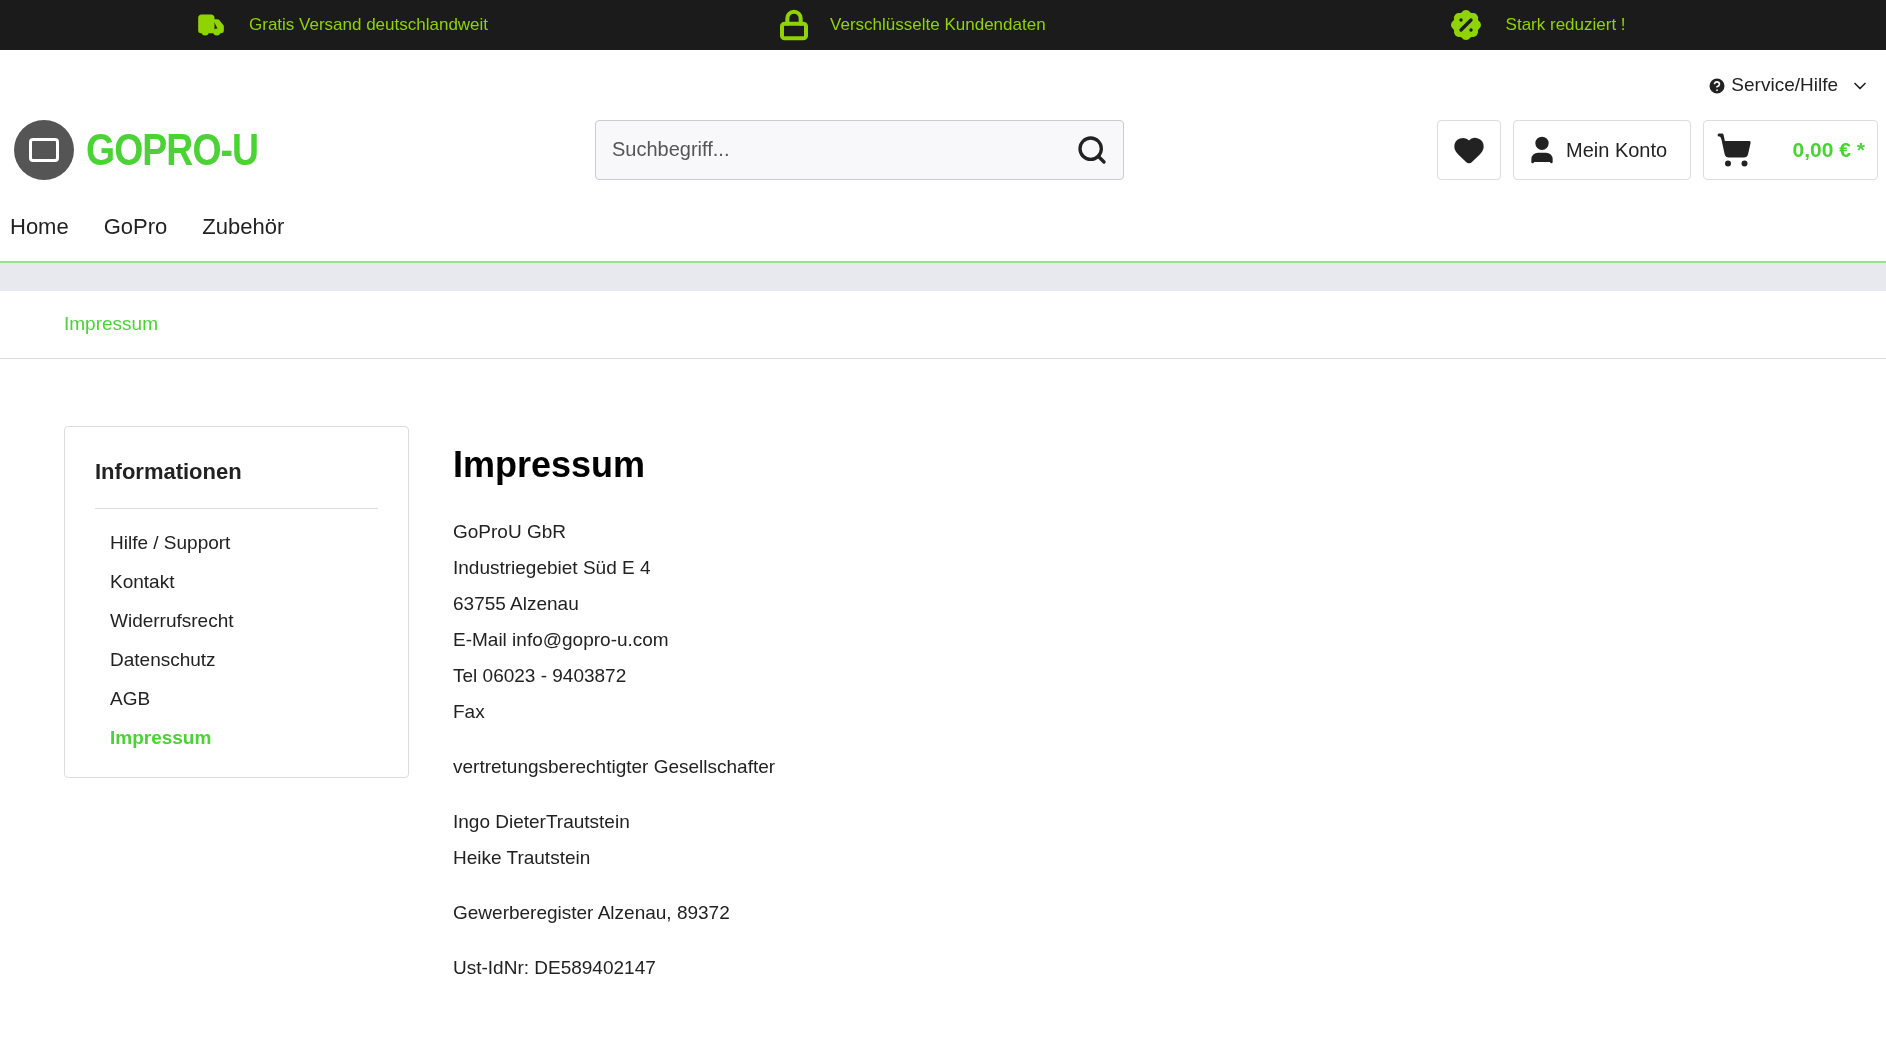 The height and width of the screenshot is (1050, 1886). What do you see at coordinates (369, 25) in the screenshot?
I see `usp-text: Gratis Versand deutschlandweit` at bounding box center [369, 25].